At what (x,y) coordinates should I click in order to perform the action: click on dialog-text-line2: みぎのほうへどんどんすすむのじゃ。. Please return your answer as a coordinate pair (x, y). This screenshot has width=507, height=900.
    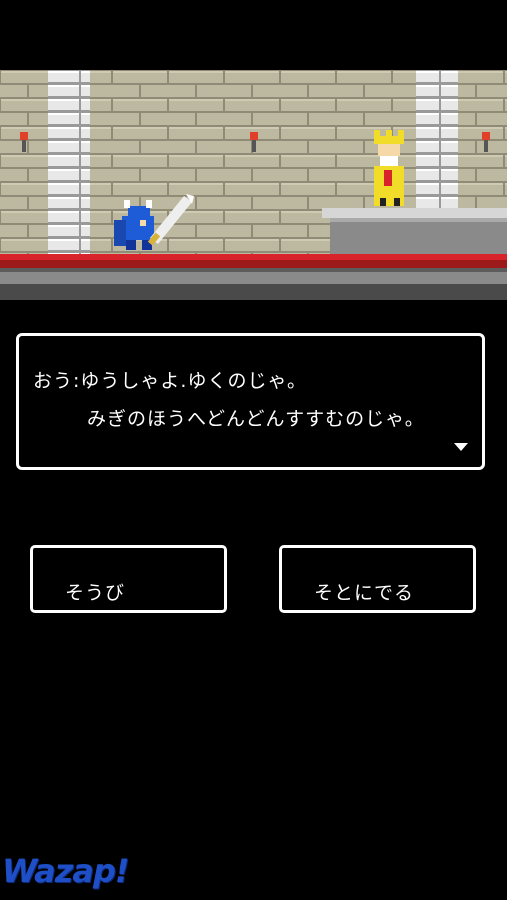
    Looking at the image, I should click on (256, 419).